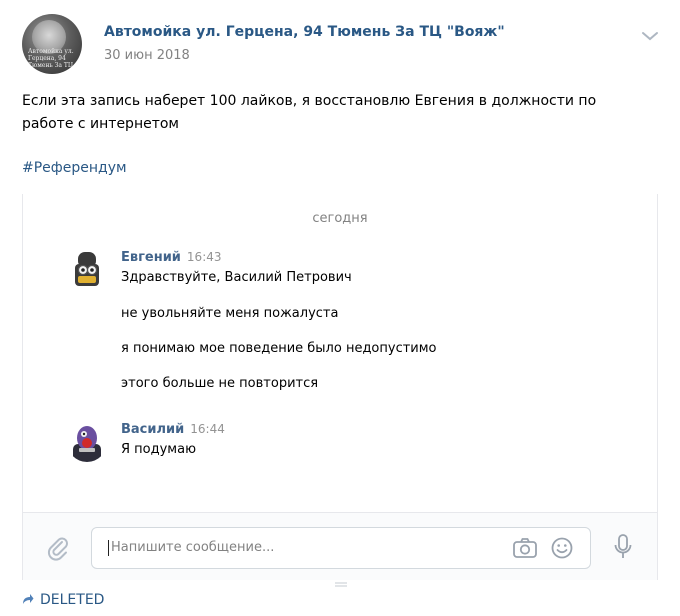 This screenshot has height=616, width=680. What do you see at coordinates (28, 599) in the screenshot?
I see `share-icon` at bounding box center [28, 599].